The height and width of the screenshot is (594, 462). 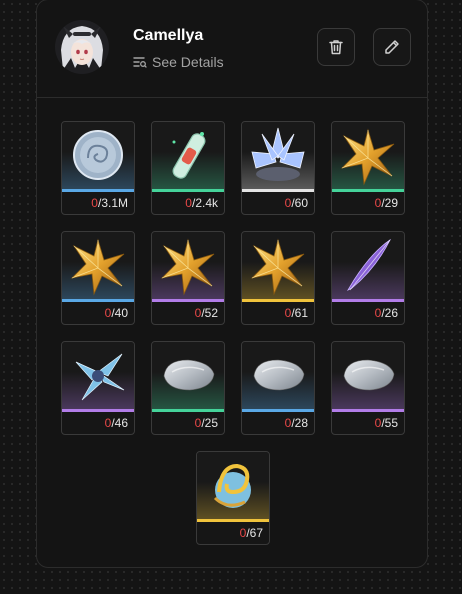 I want to click on trash-icon, so click(x=336, y=47).